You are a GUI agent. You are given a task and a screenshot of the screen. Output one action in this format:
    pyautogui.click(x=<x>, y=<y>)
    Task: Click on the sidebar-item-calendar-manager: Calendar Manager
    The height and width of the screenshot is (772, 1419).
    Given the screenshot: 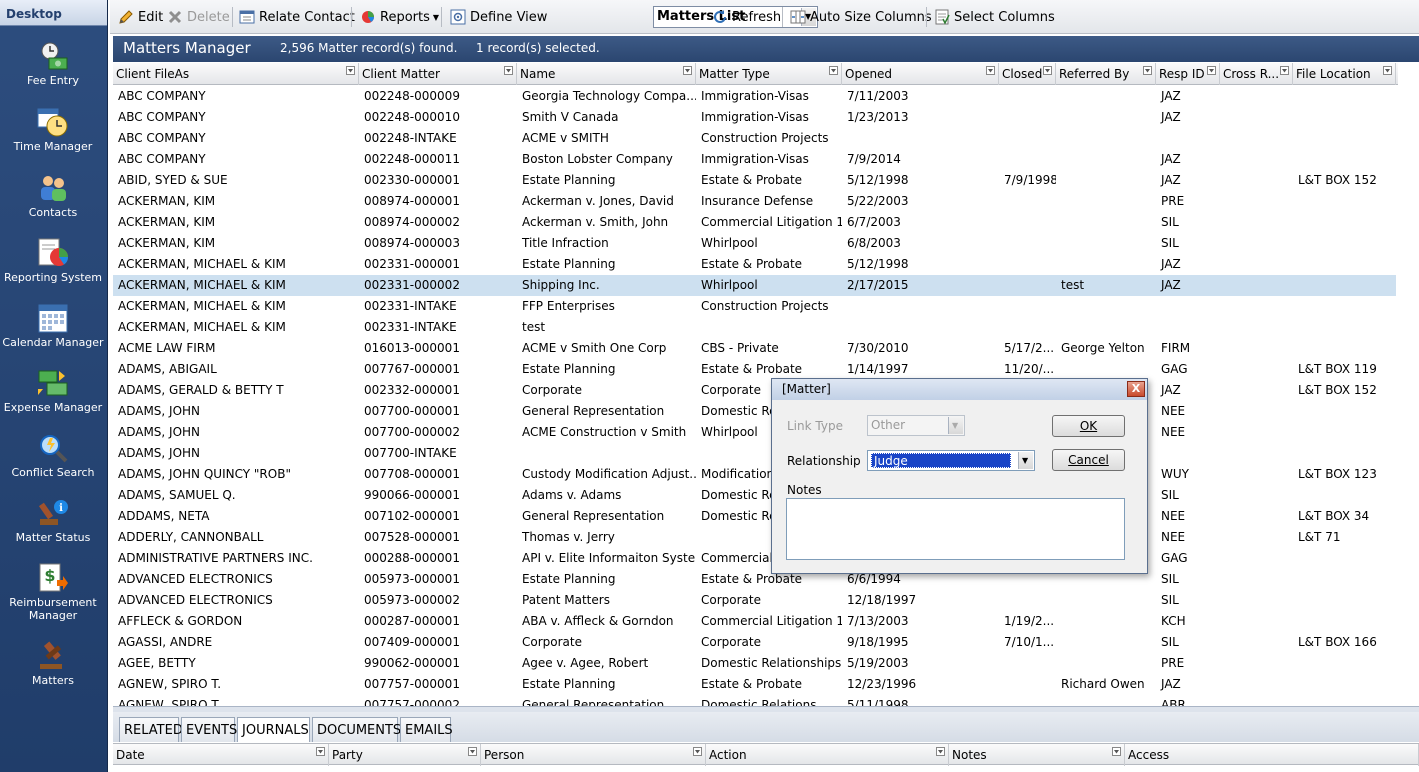 What is the action you would take?
    pyautogui.click(x=53, y=325)
    